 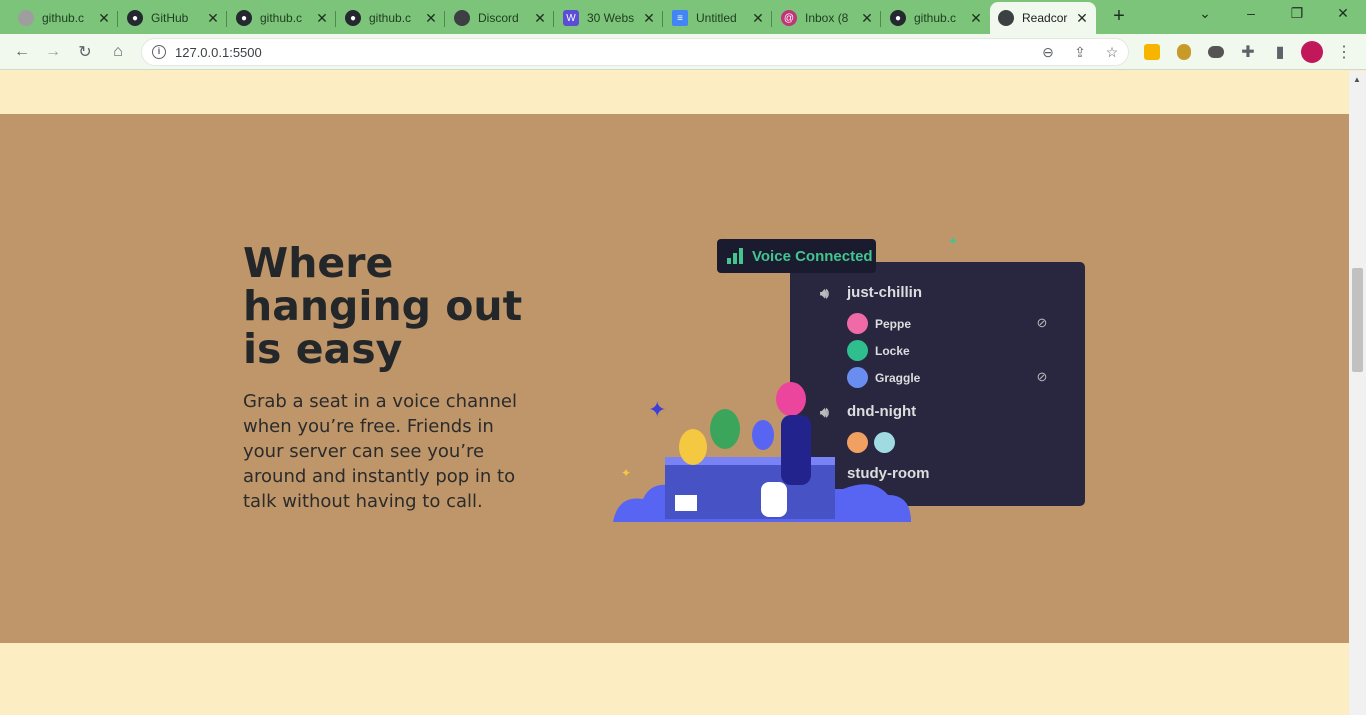 I want to click on back-icon: ←, so click(x=22, y=52).